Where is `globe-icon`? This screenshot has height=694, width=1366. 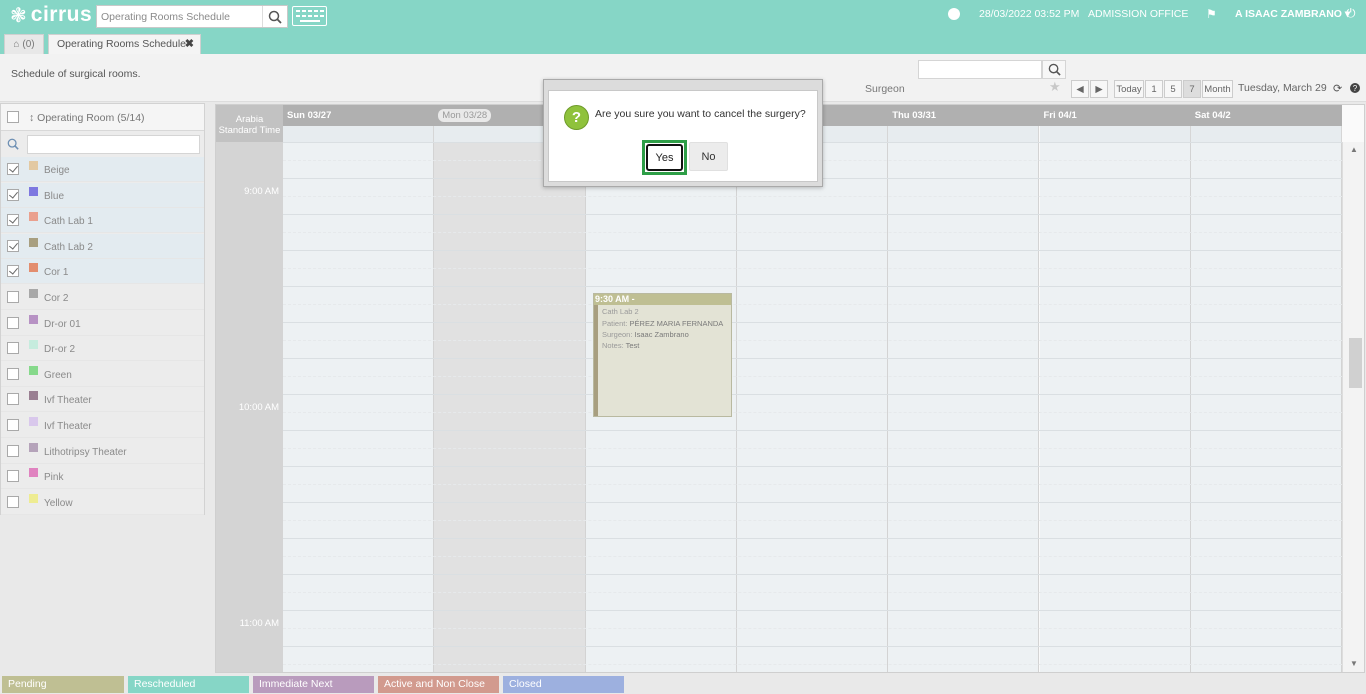
globe-icon is located at coordinates (954, 14).